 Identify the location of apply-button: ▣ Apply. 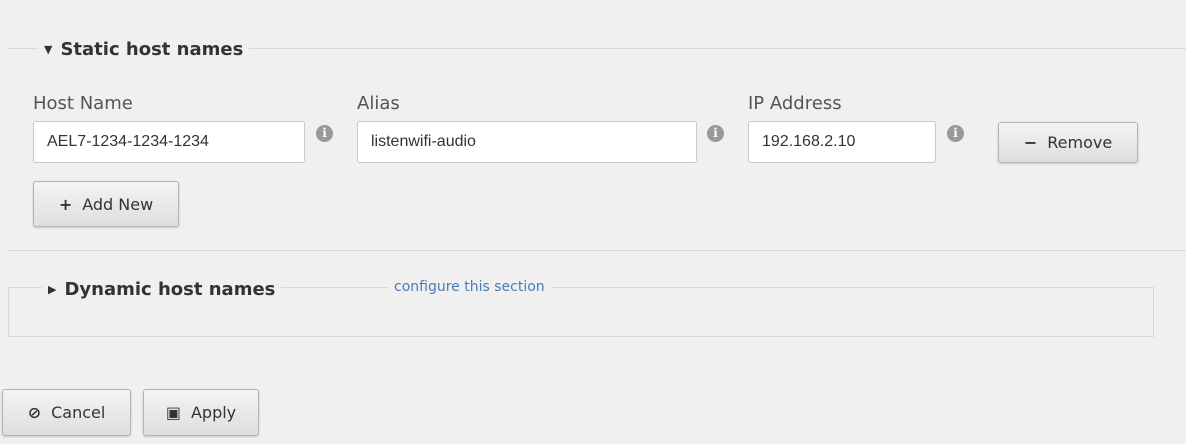
(201, 412).